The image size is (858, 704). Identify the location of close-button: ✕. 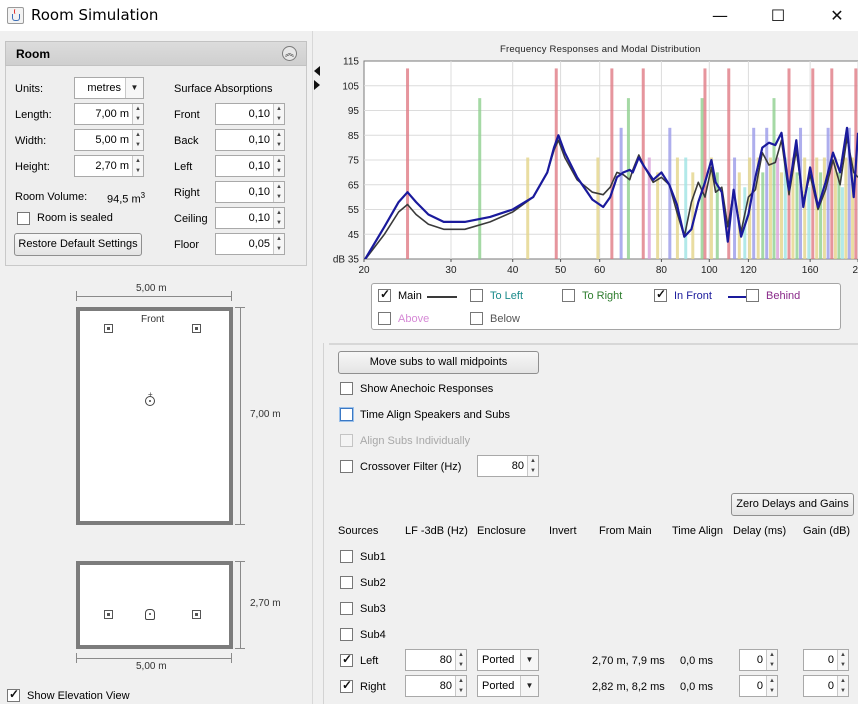
(836, 15).